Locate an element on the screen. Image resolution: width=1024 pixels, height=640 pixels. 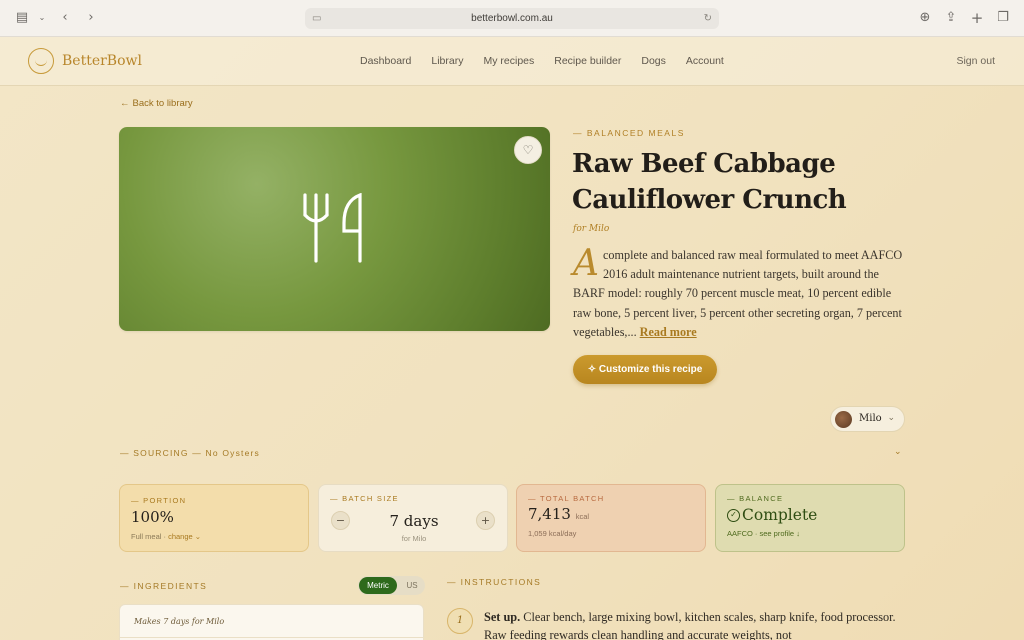
forward-arrow-icon: › is located at coordinates (91, 18).